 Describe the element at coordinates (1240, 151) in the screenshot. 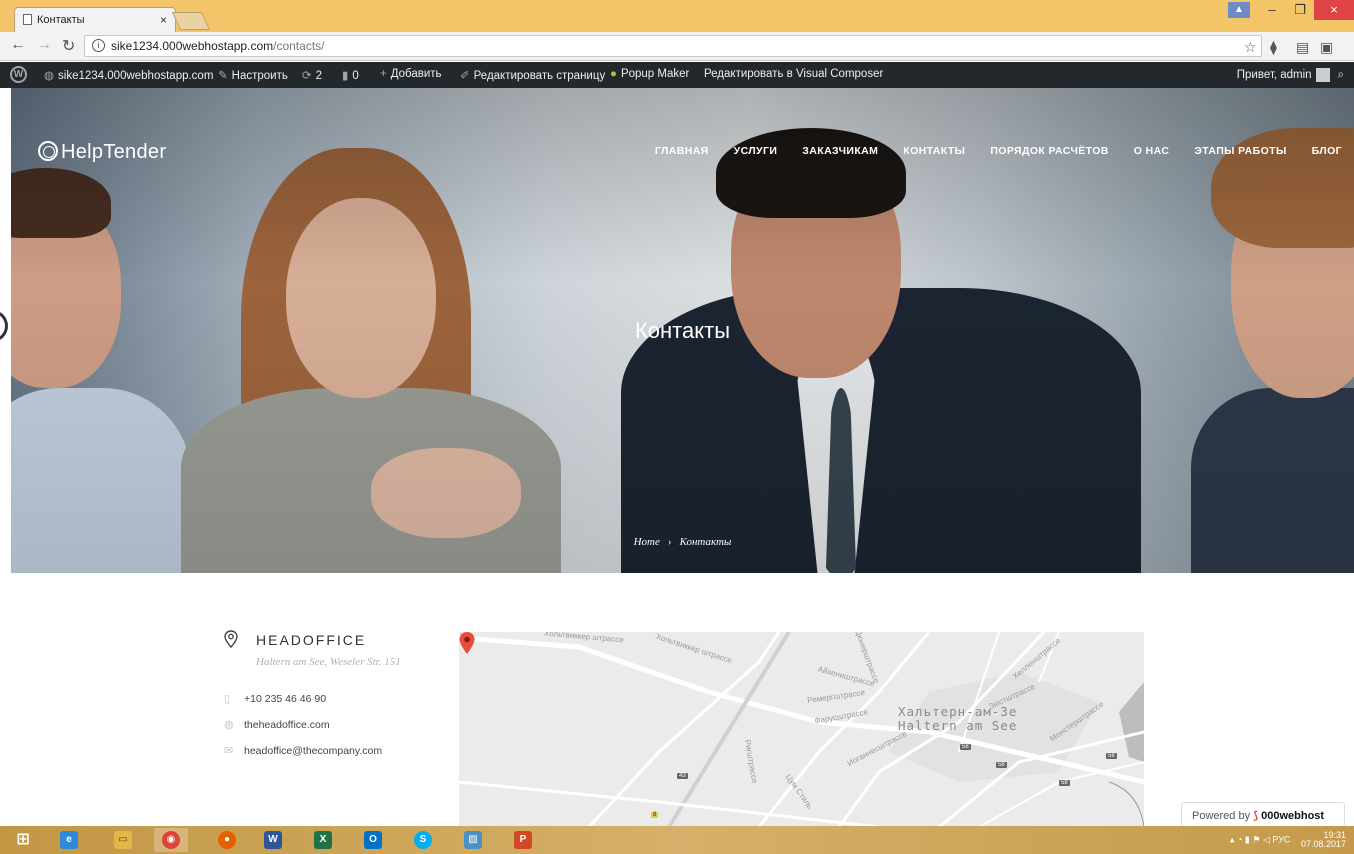

I see `menu-item-stages: ЭТАПЫ РАБОТЫ` at that location.